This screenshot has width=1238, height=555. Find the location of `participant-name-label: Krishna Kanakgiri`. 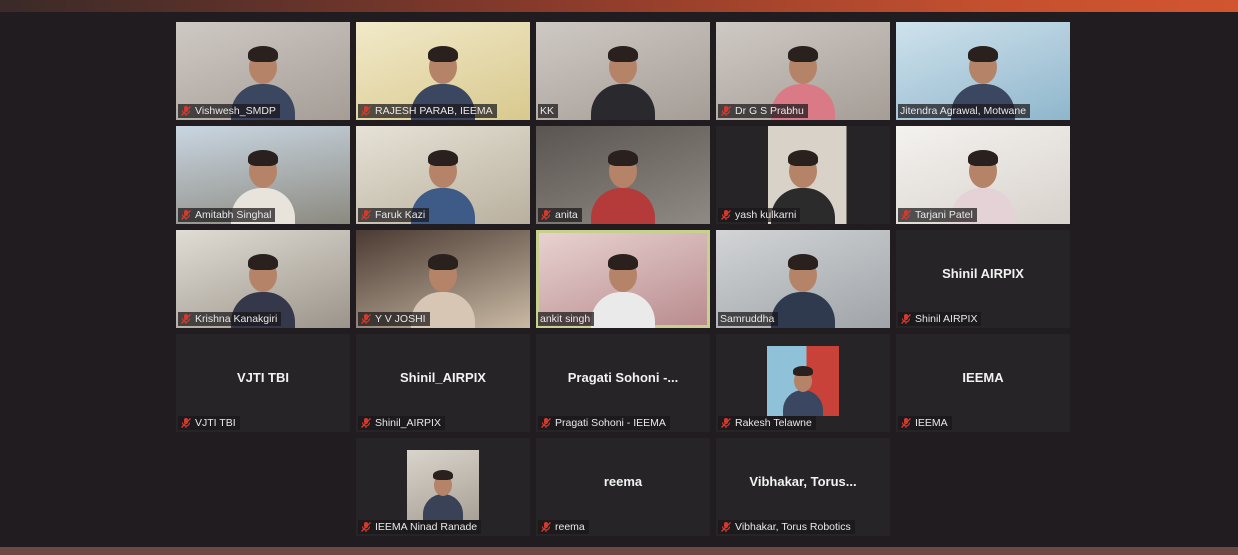

participant-name-label: Krishna Kanakgiri is located at coordinates (230, 319).